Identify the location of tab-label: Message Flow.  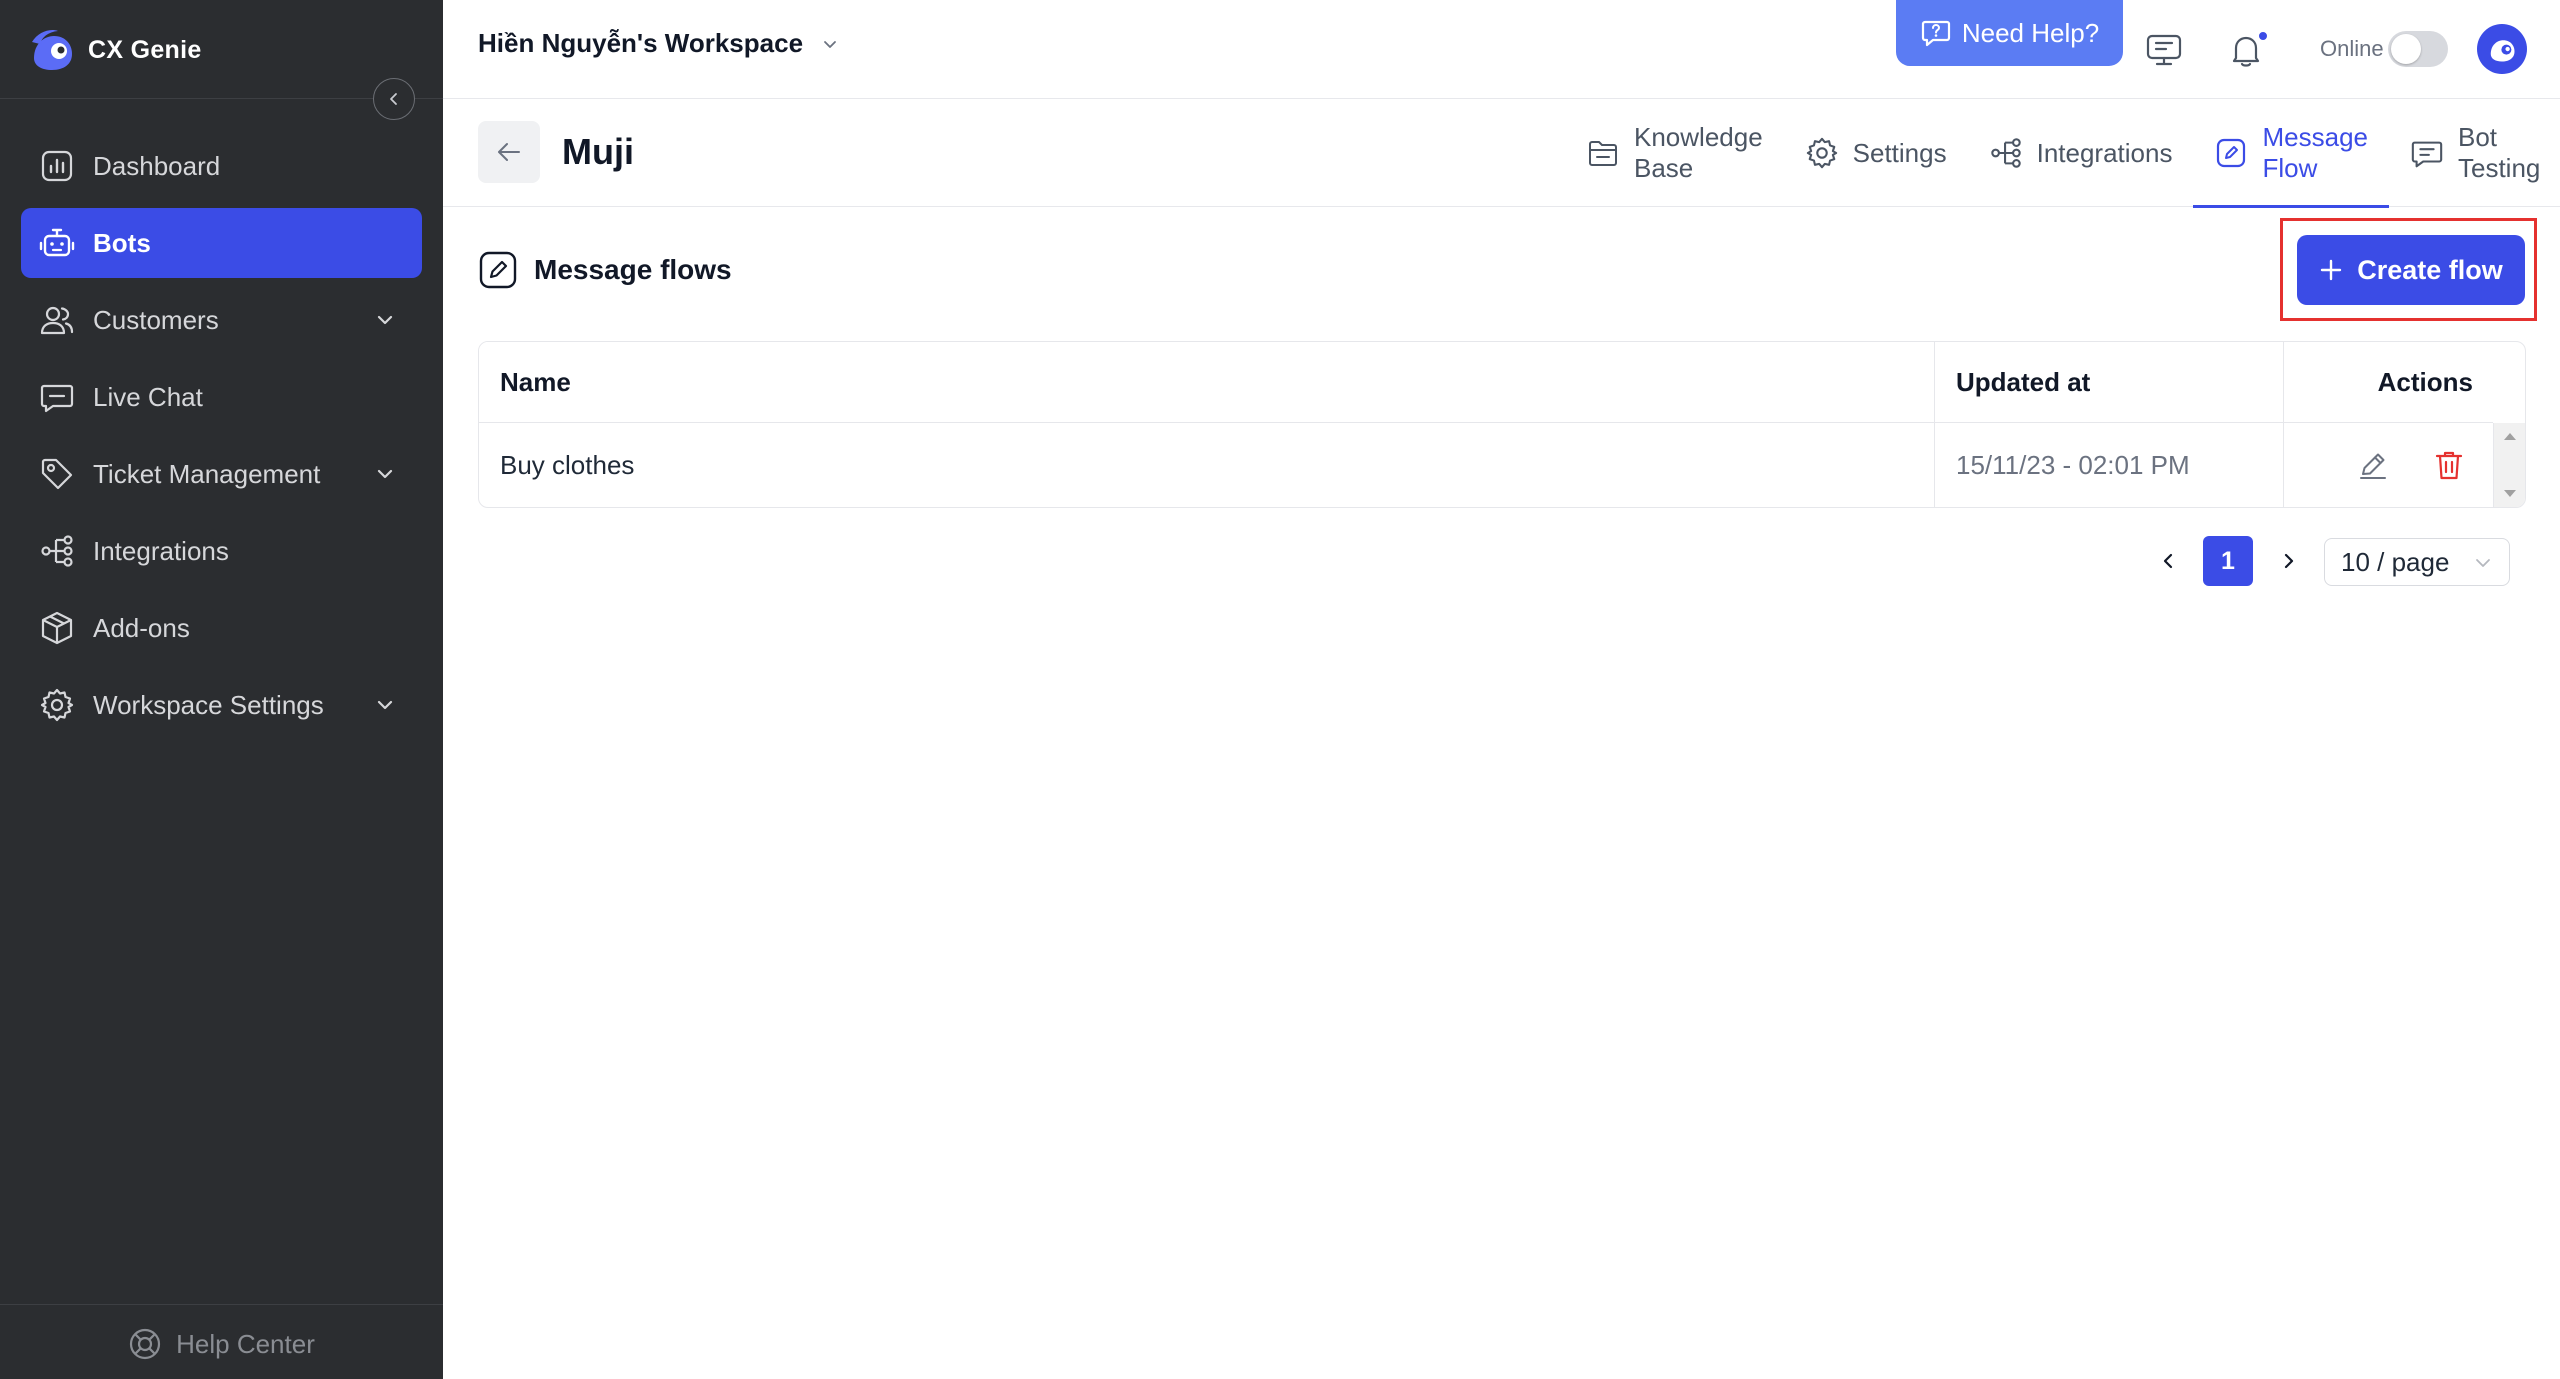
(2315, 152).